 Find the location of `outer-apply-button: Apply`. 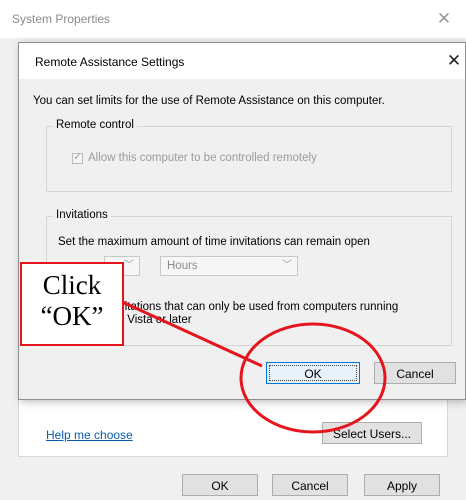

outer-apply-button: Apply is located at coordinates (402, 485).